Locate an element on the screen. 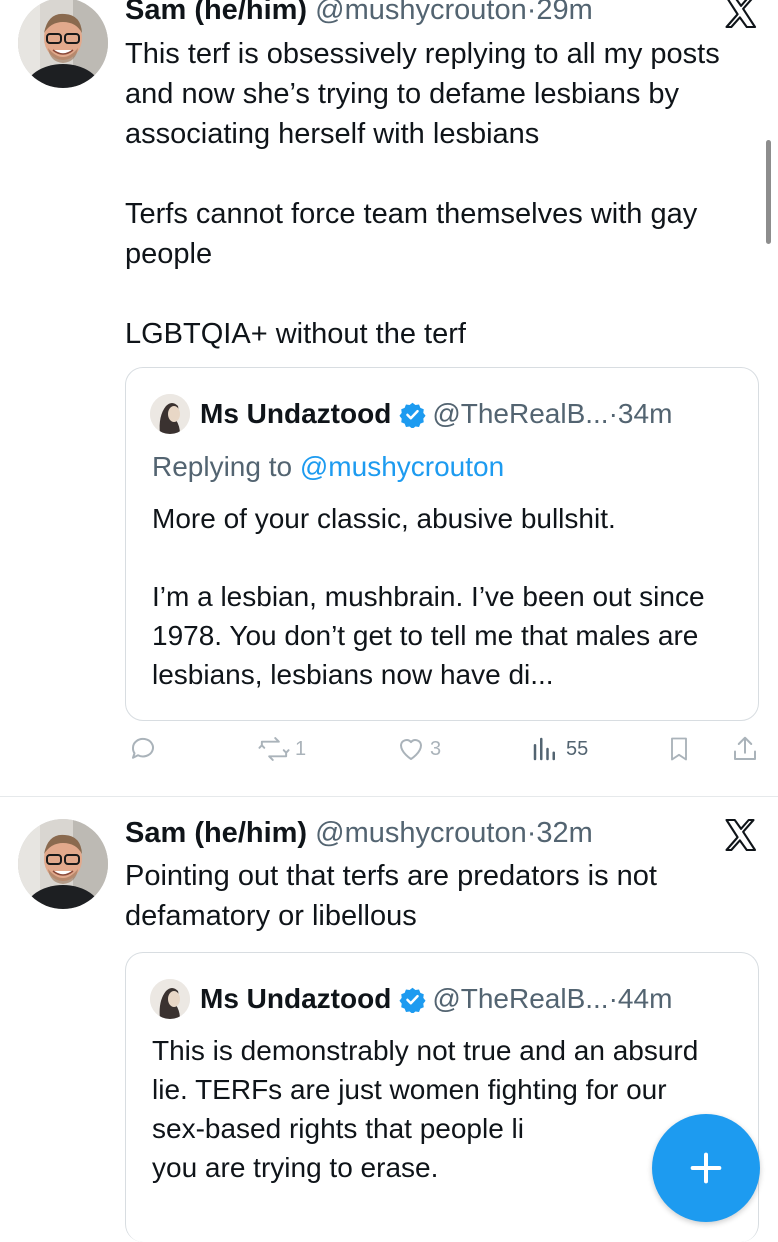 The height and width of the screenshot is (1242, 778). timestamp: 29m is located at coordinates (564, 13).